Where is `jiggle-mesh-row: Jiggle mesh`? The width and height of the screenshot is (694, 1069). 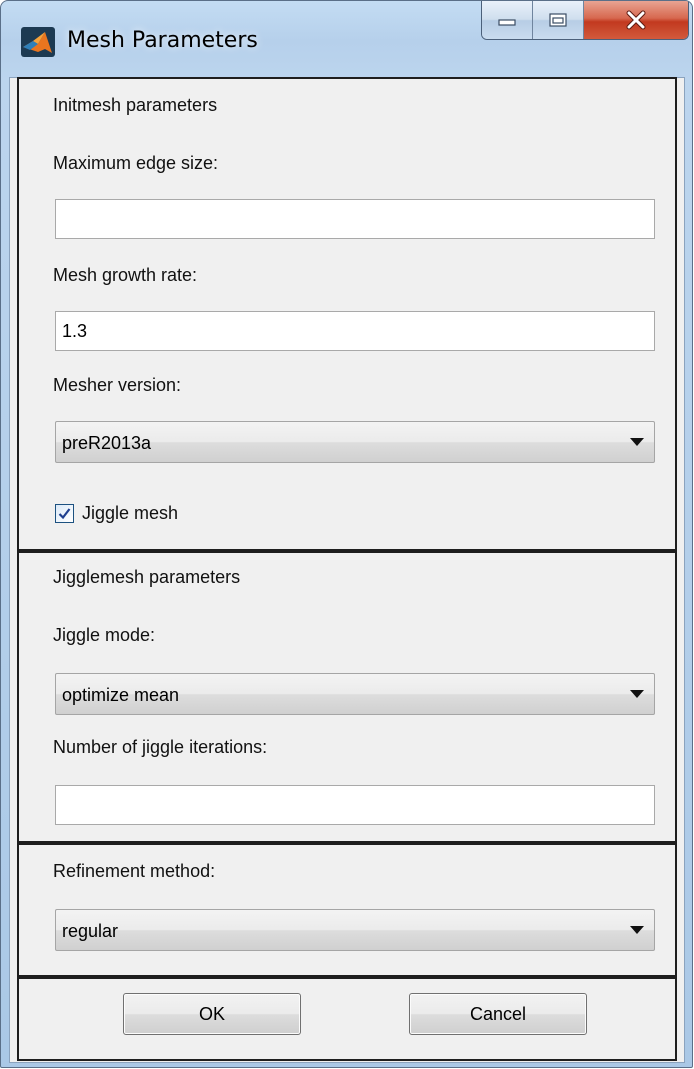 jiggle-mesh-row: Jiggle mesh is located at coordinates (116, 513).